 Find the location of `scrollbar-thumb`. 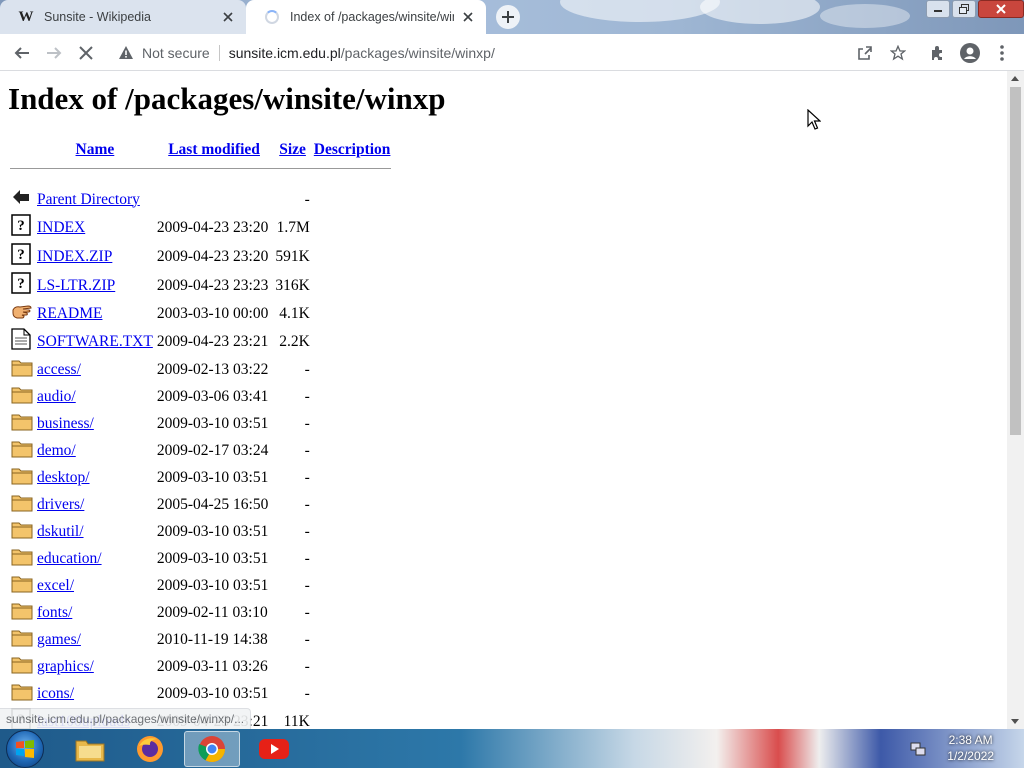

scrollbar-thumb is located at coordinates (1015, 261).